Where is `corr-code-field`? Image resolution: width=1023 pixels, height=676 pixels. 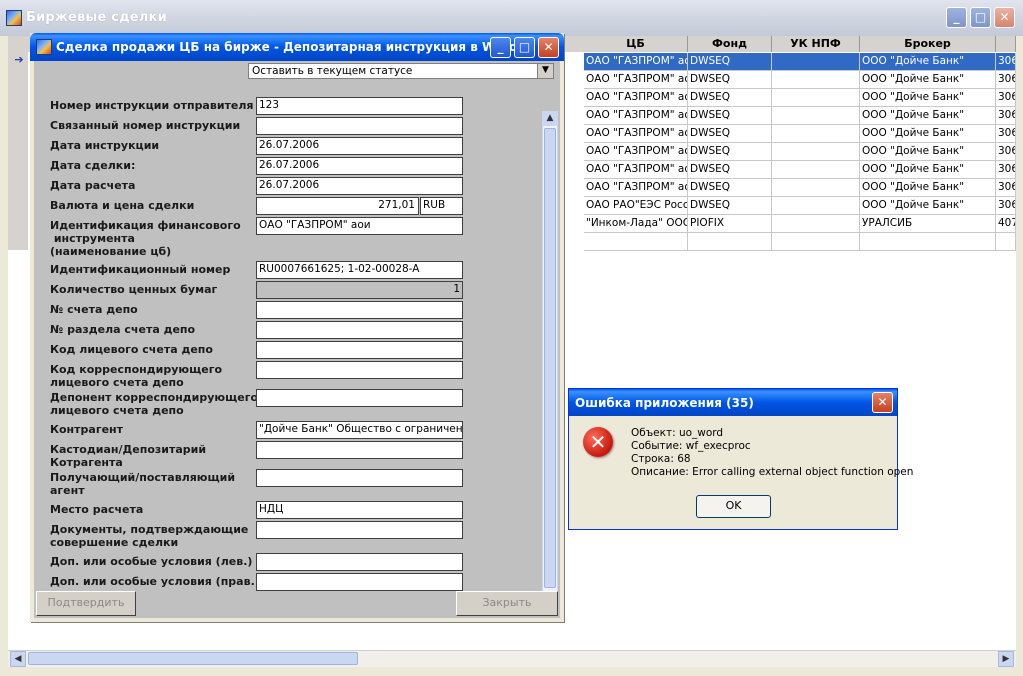
corr-code-field is located at coordinates (359, 370).